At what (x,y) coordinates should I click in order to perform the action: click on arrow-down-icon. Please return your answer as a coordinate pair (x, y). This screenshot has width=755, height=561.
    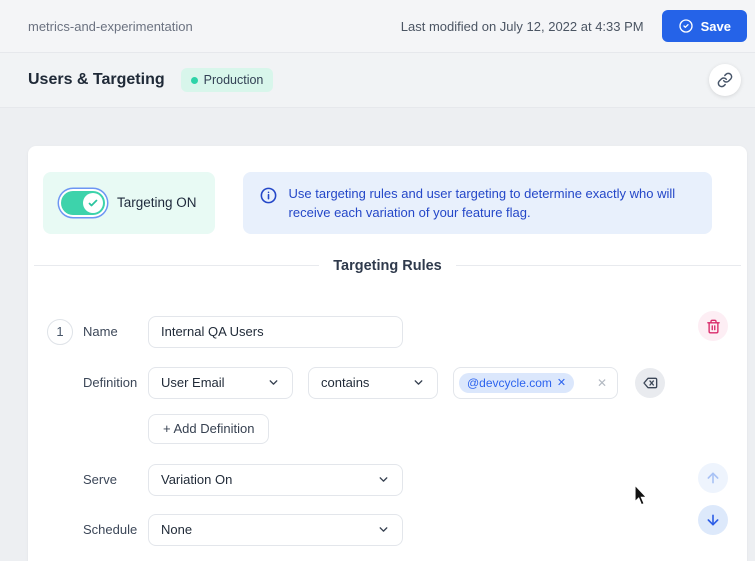
    Looking at the image, I should click on (713, 520).